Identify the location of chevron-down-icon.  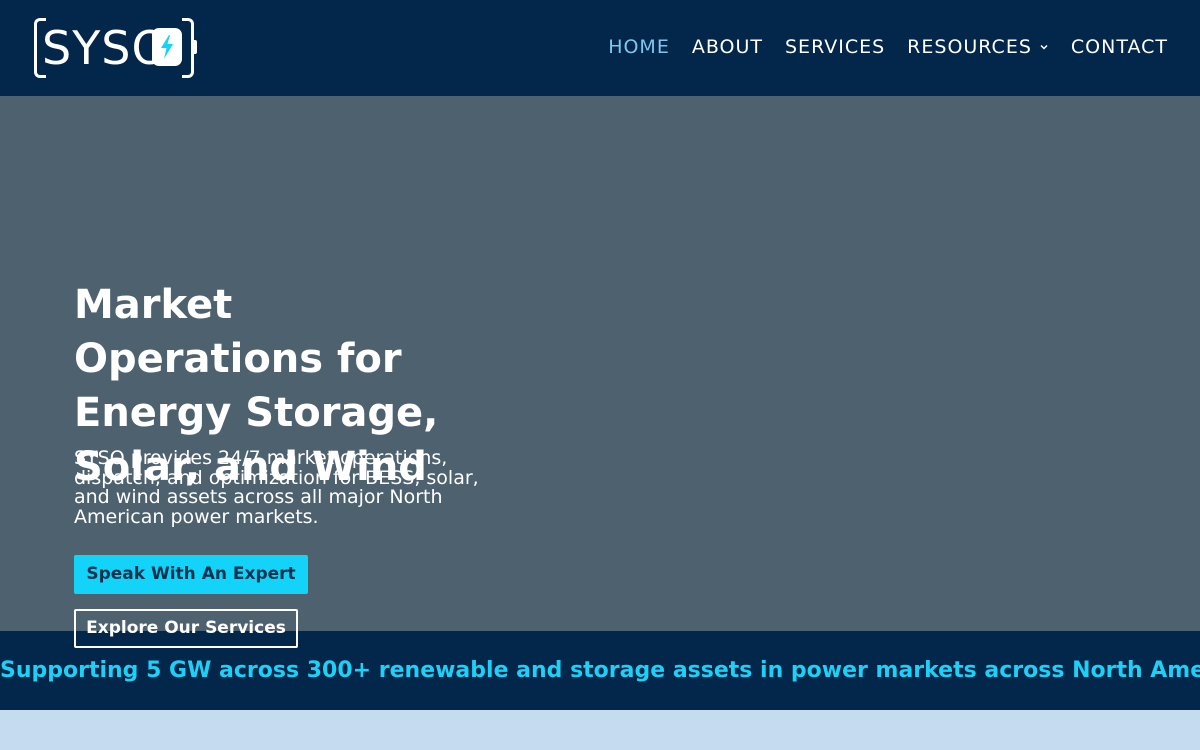
(1044, 47).